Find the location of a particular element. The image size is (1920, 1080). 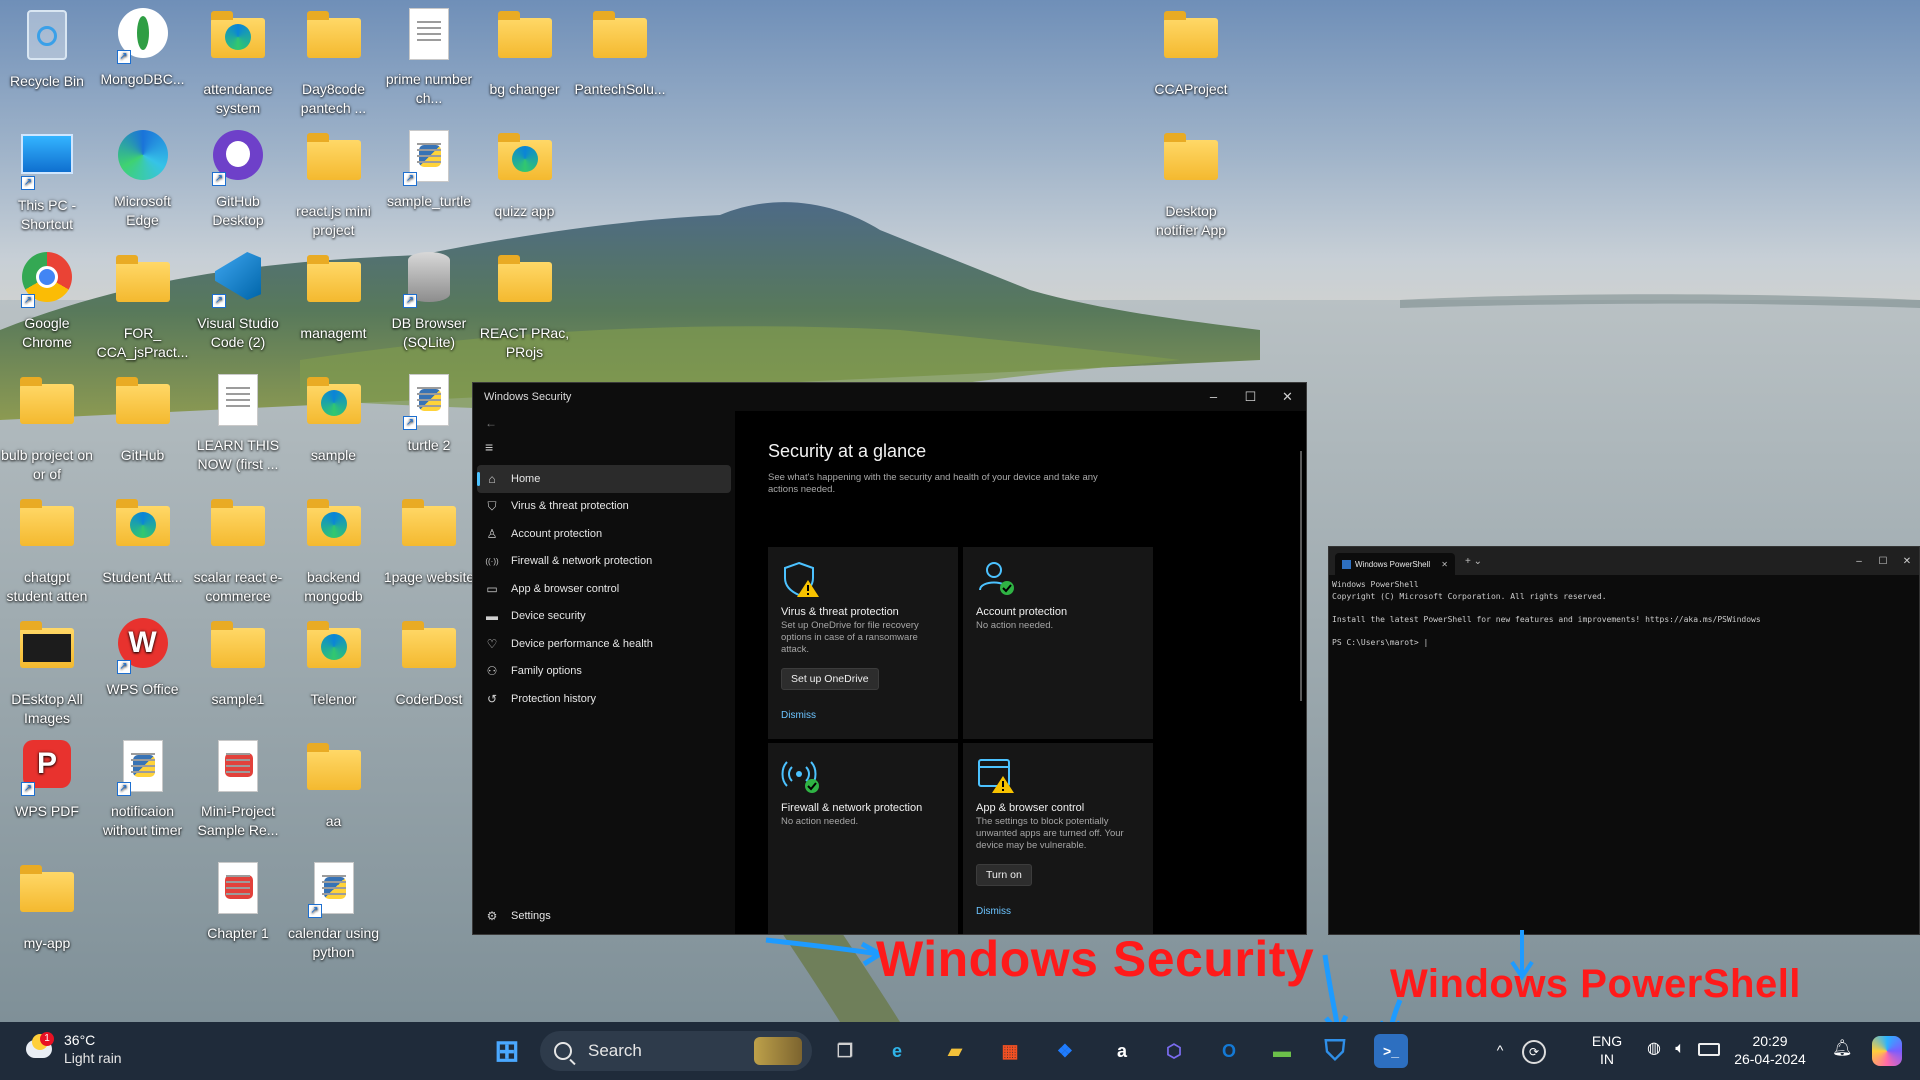

volume-icon: 🔈︎ is located at coordinates (1680, 1049).